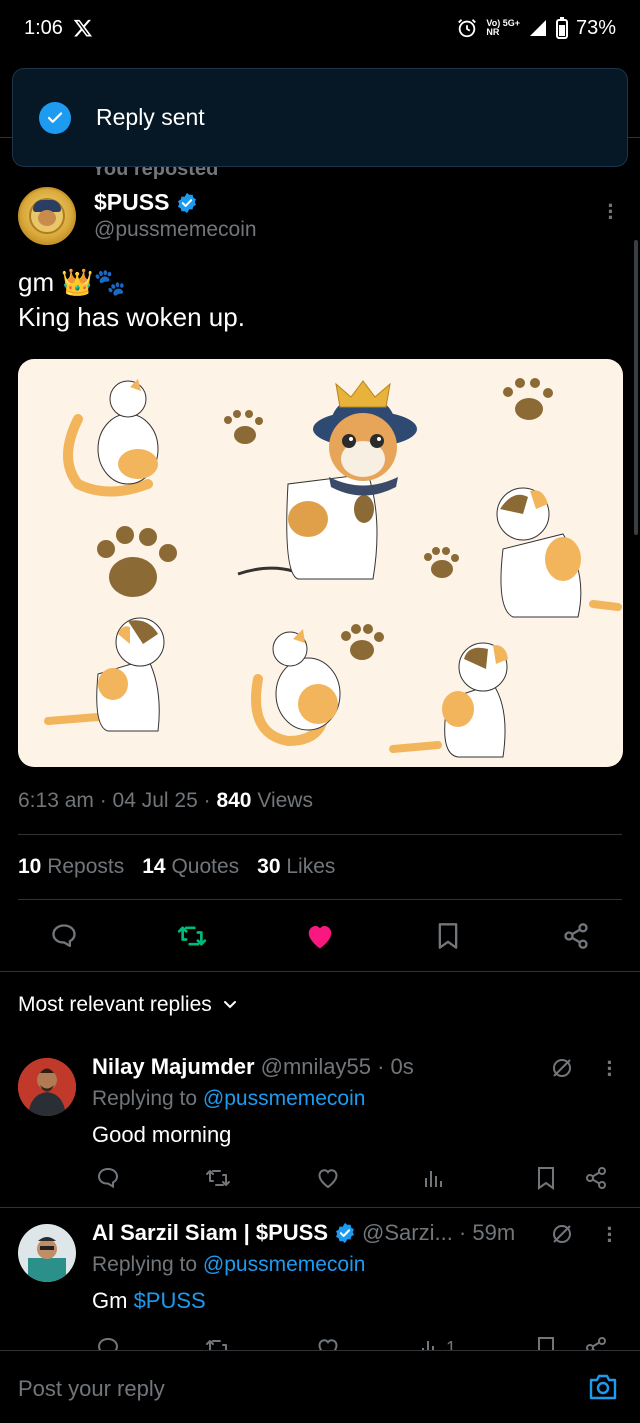 Image resolution: width=640 pixels, height=1423 pixels. What do you see at coordinates (150, 117) in the screenshot?
I see `toast-message: Reply sent` at bounding box center [150, 117].